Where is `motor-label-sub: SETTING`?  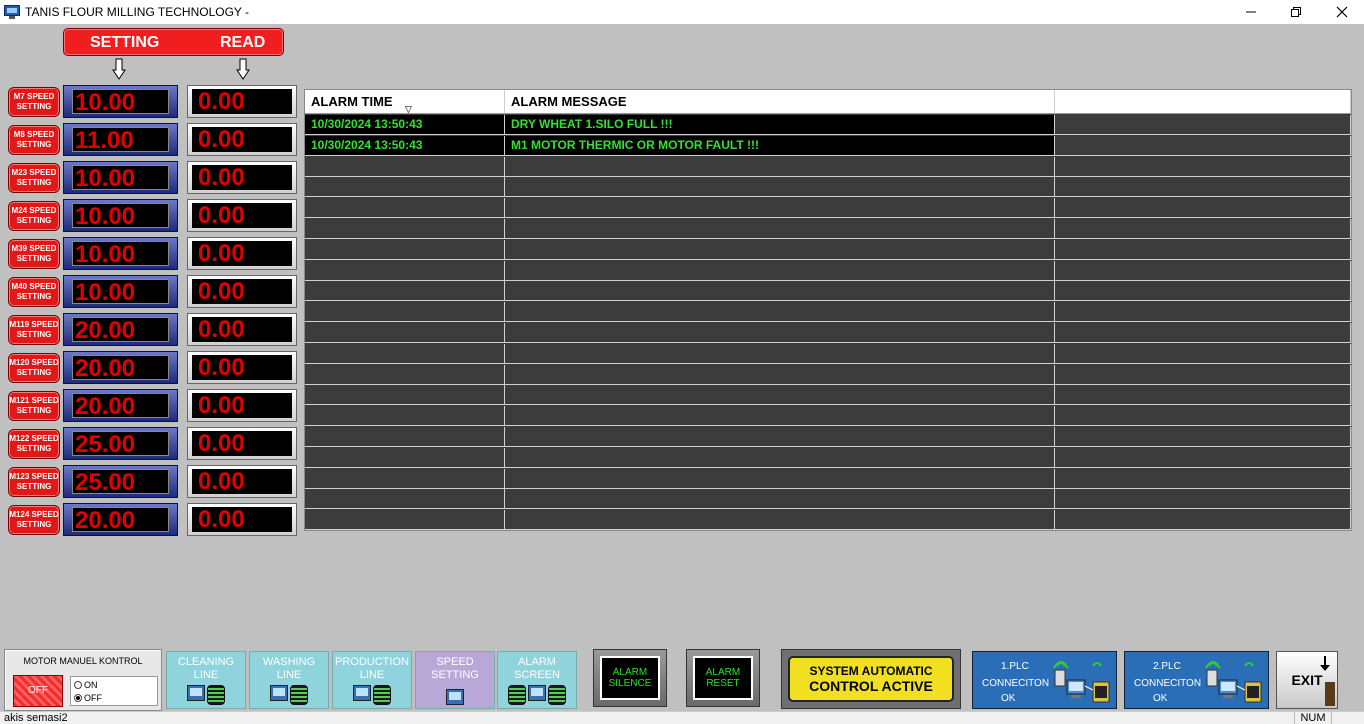
motor-label-sub: SETTING is located at coordinates (34, 448).